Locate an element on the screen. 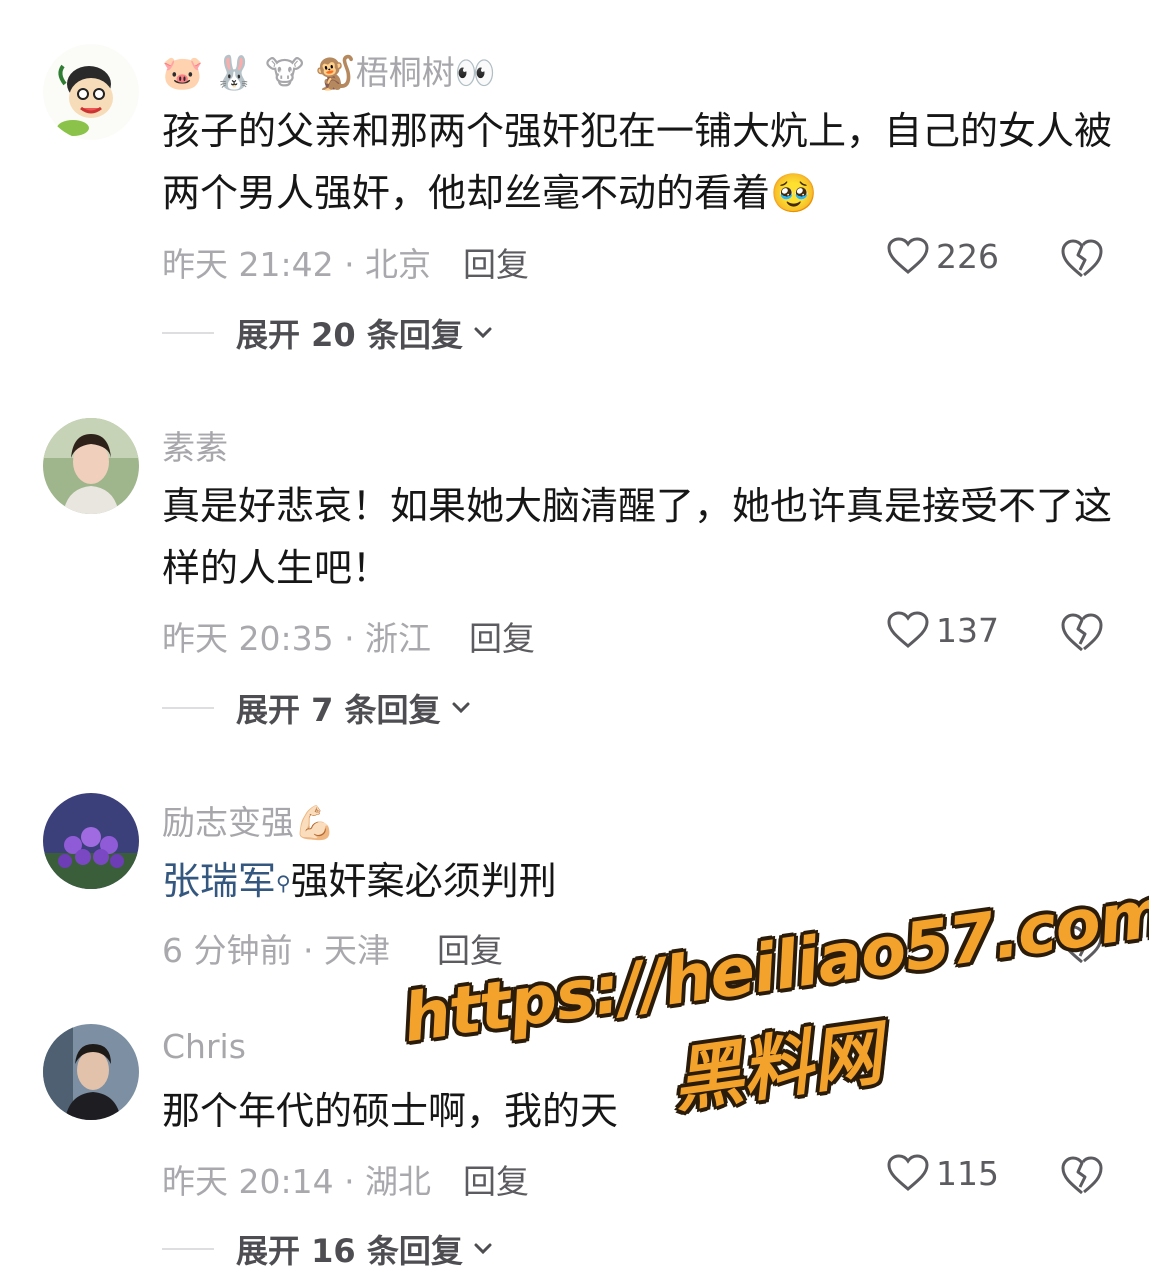  expand-replies-label: 展开 16 条回复 is located at coordinates (349, 1251).